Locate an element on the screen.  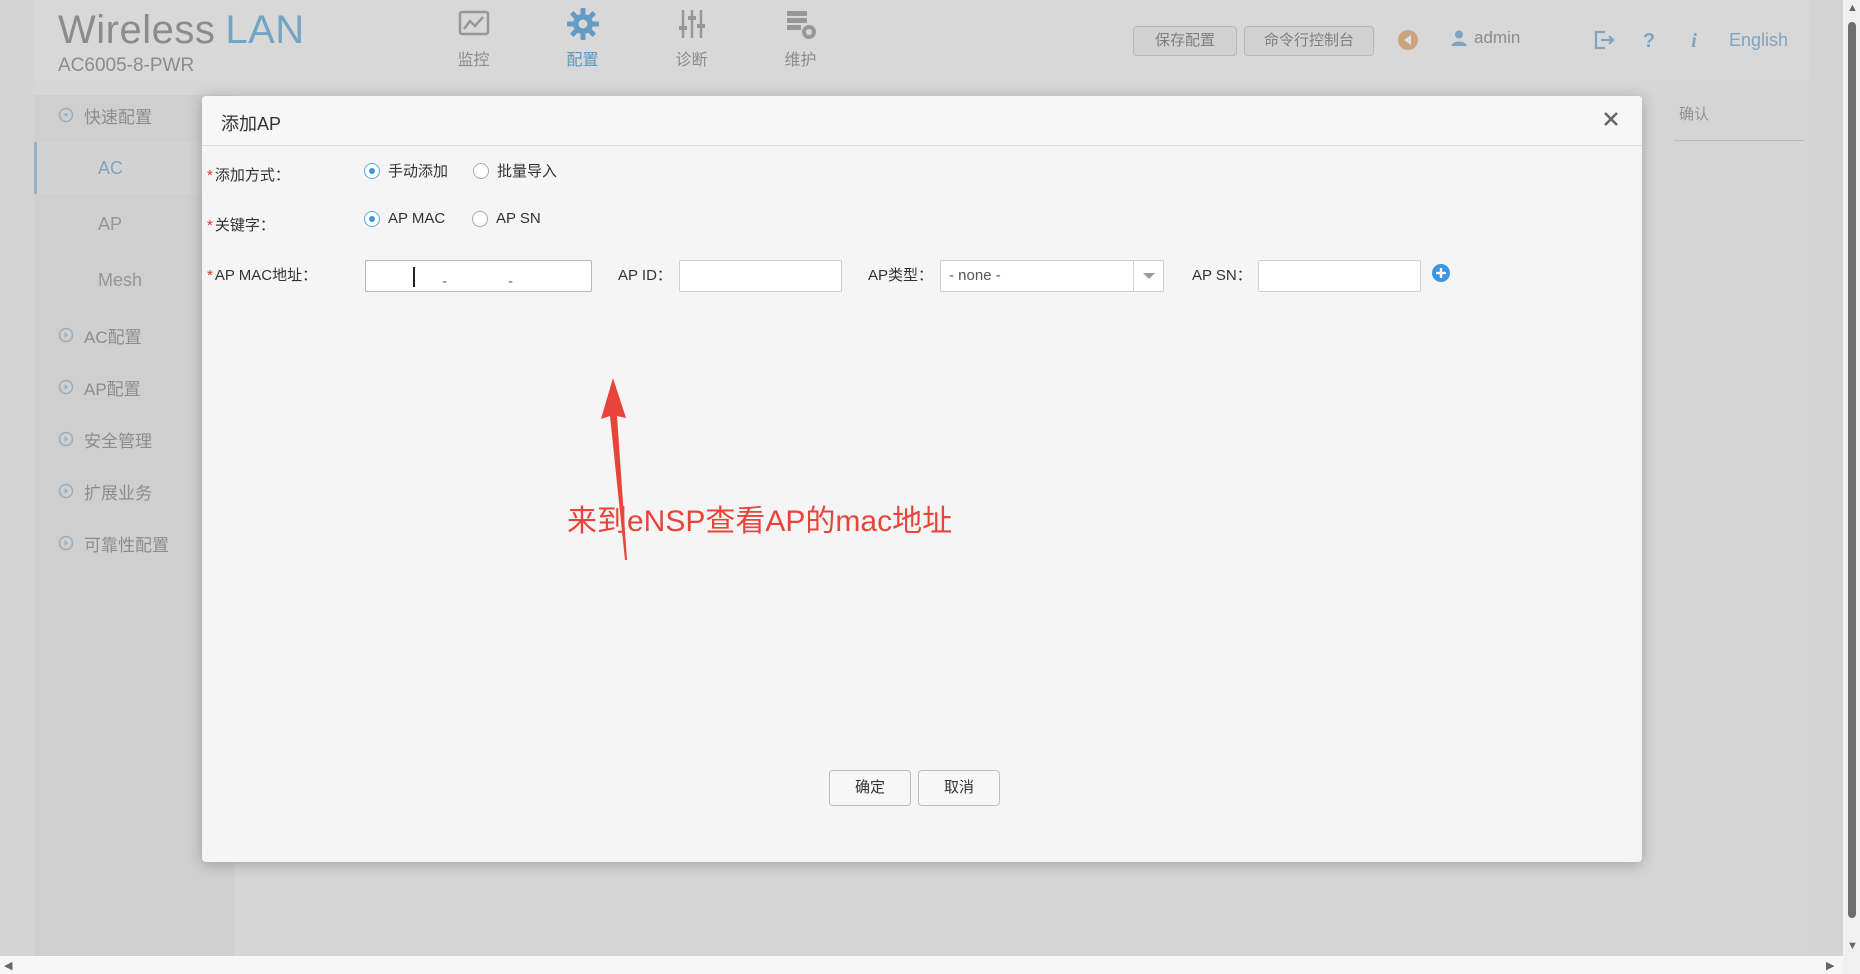
radio-ap-mac-label: AP MAC is located at coordinates (417, 218).